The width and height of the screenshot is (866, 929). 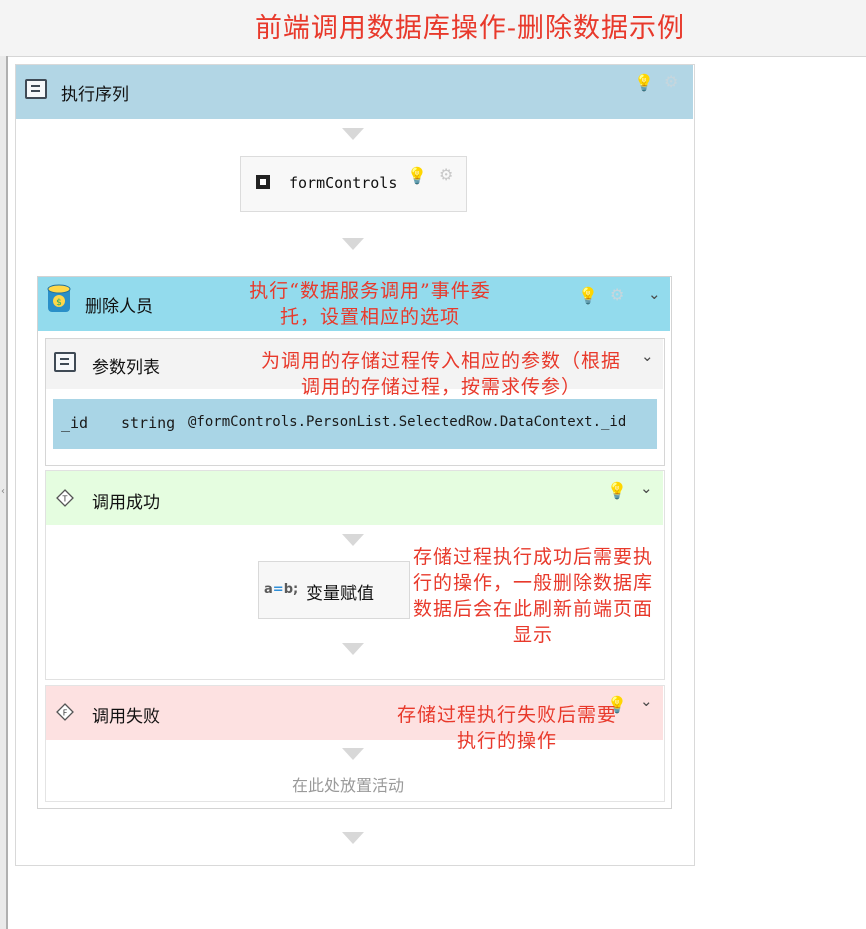 I want to click on svg-text: F, so click(x=65, y=713).